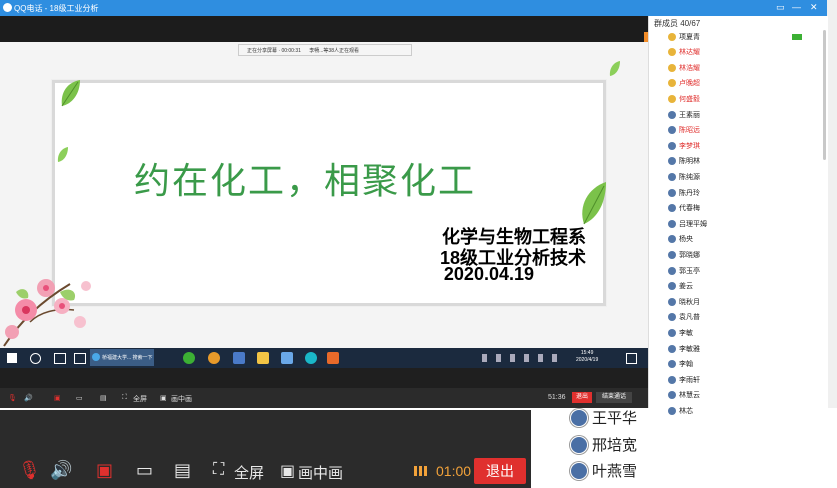  I want to click on exit-button: 退出, so click(500, 471).